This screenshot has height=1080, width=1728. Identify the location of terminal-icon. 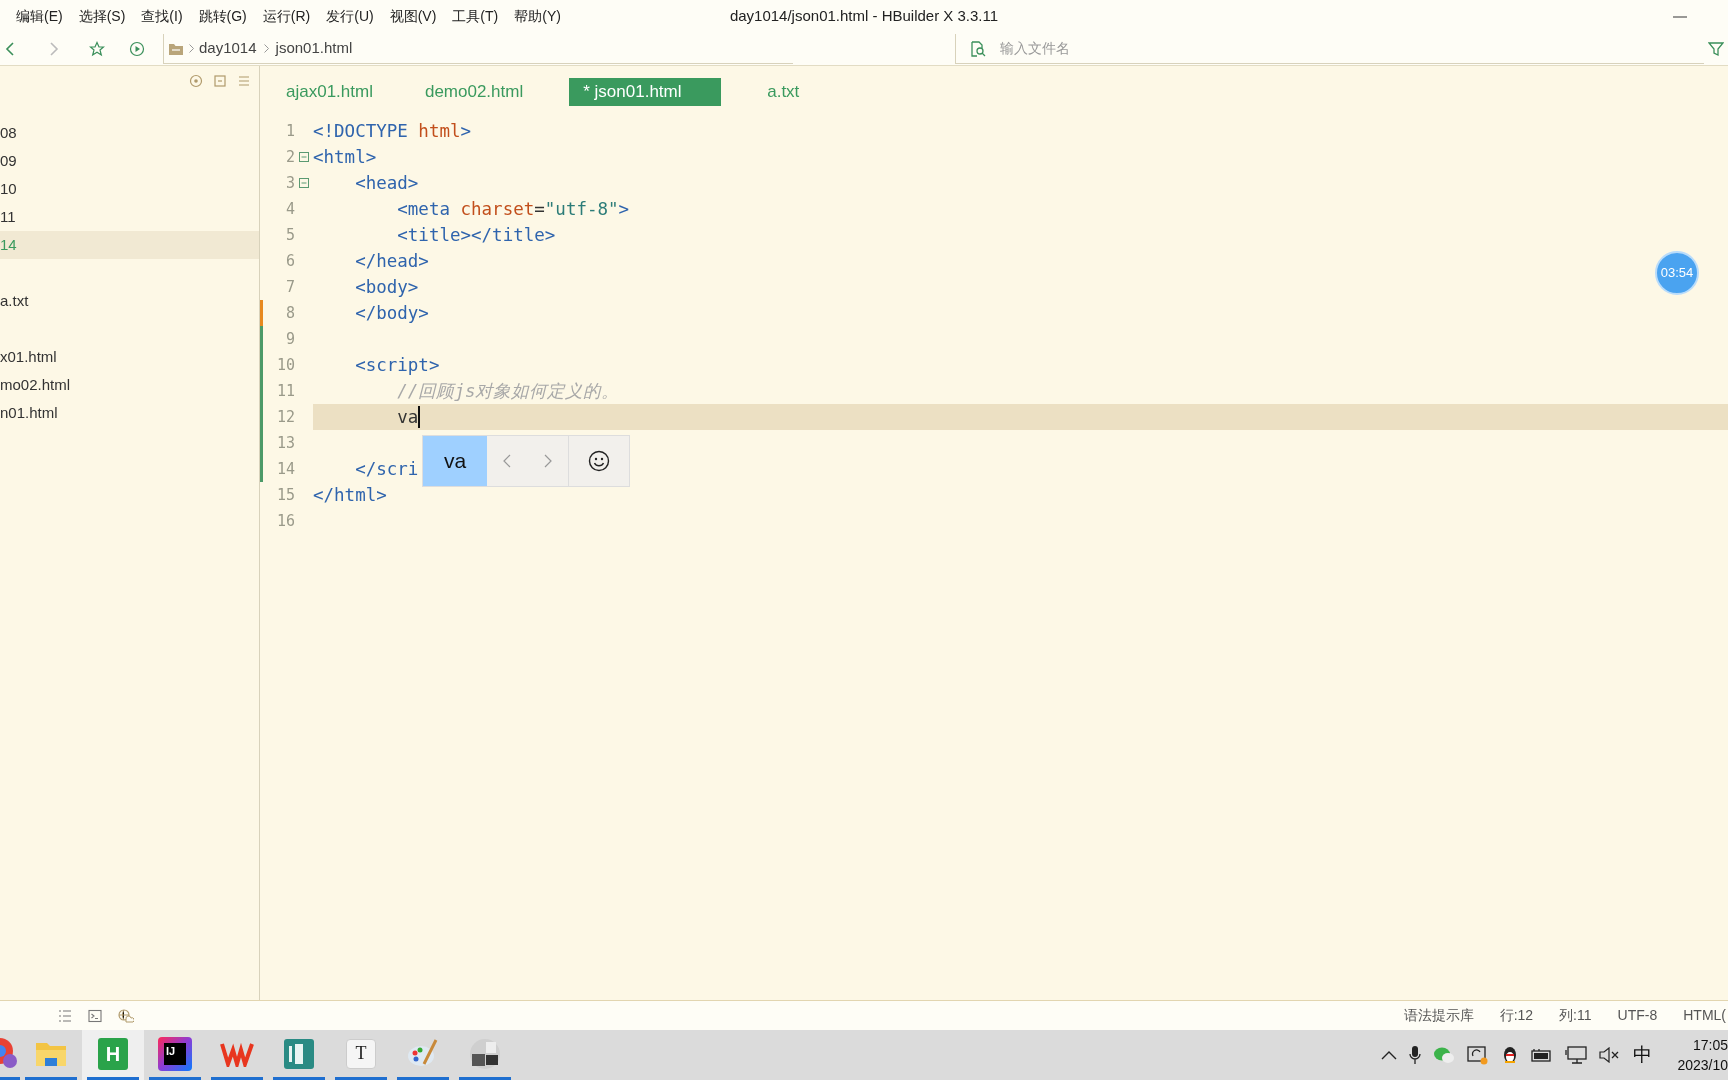
(95, 1015).